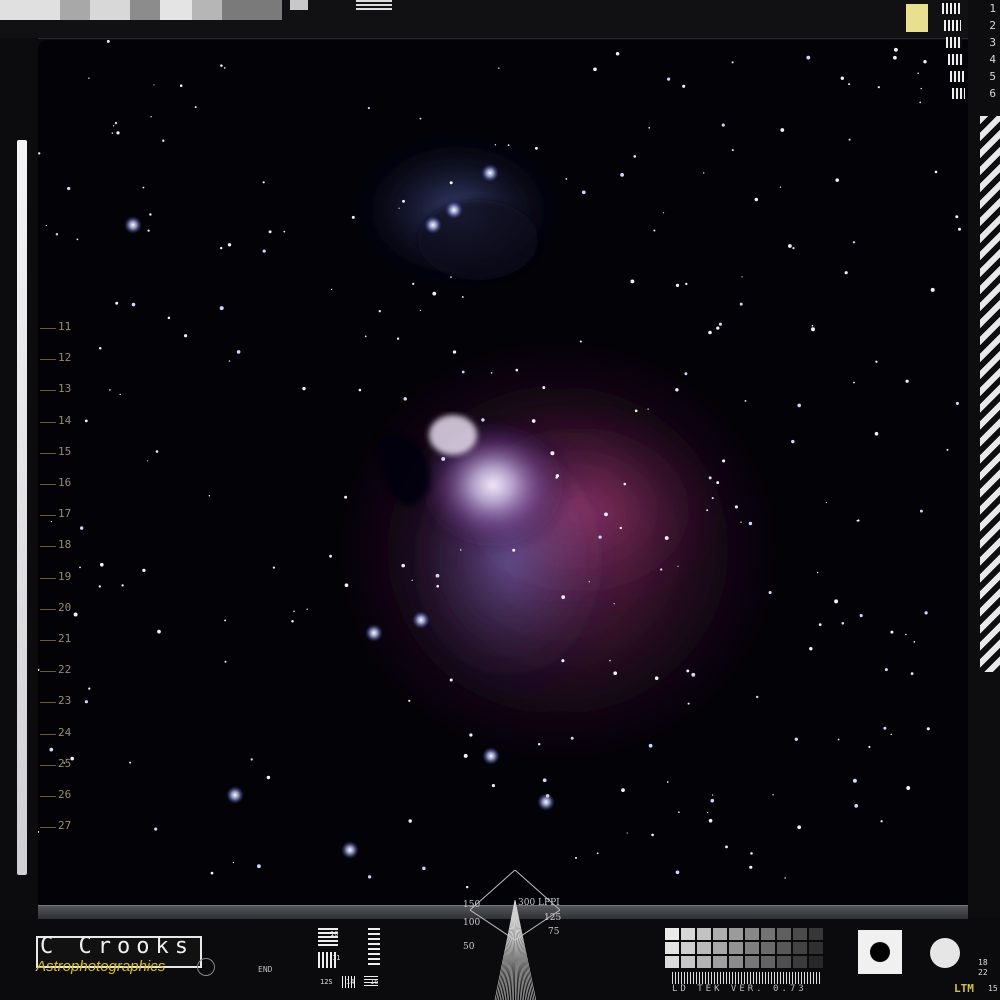 This screenshot has width=1000, height=1000. I want to click on resolution-key: 1 2 3 4 5 6, so click(970, 56).